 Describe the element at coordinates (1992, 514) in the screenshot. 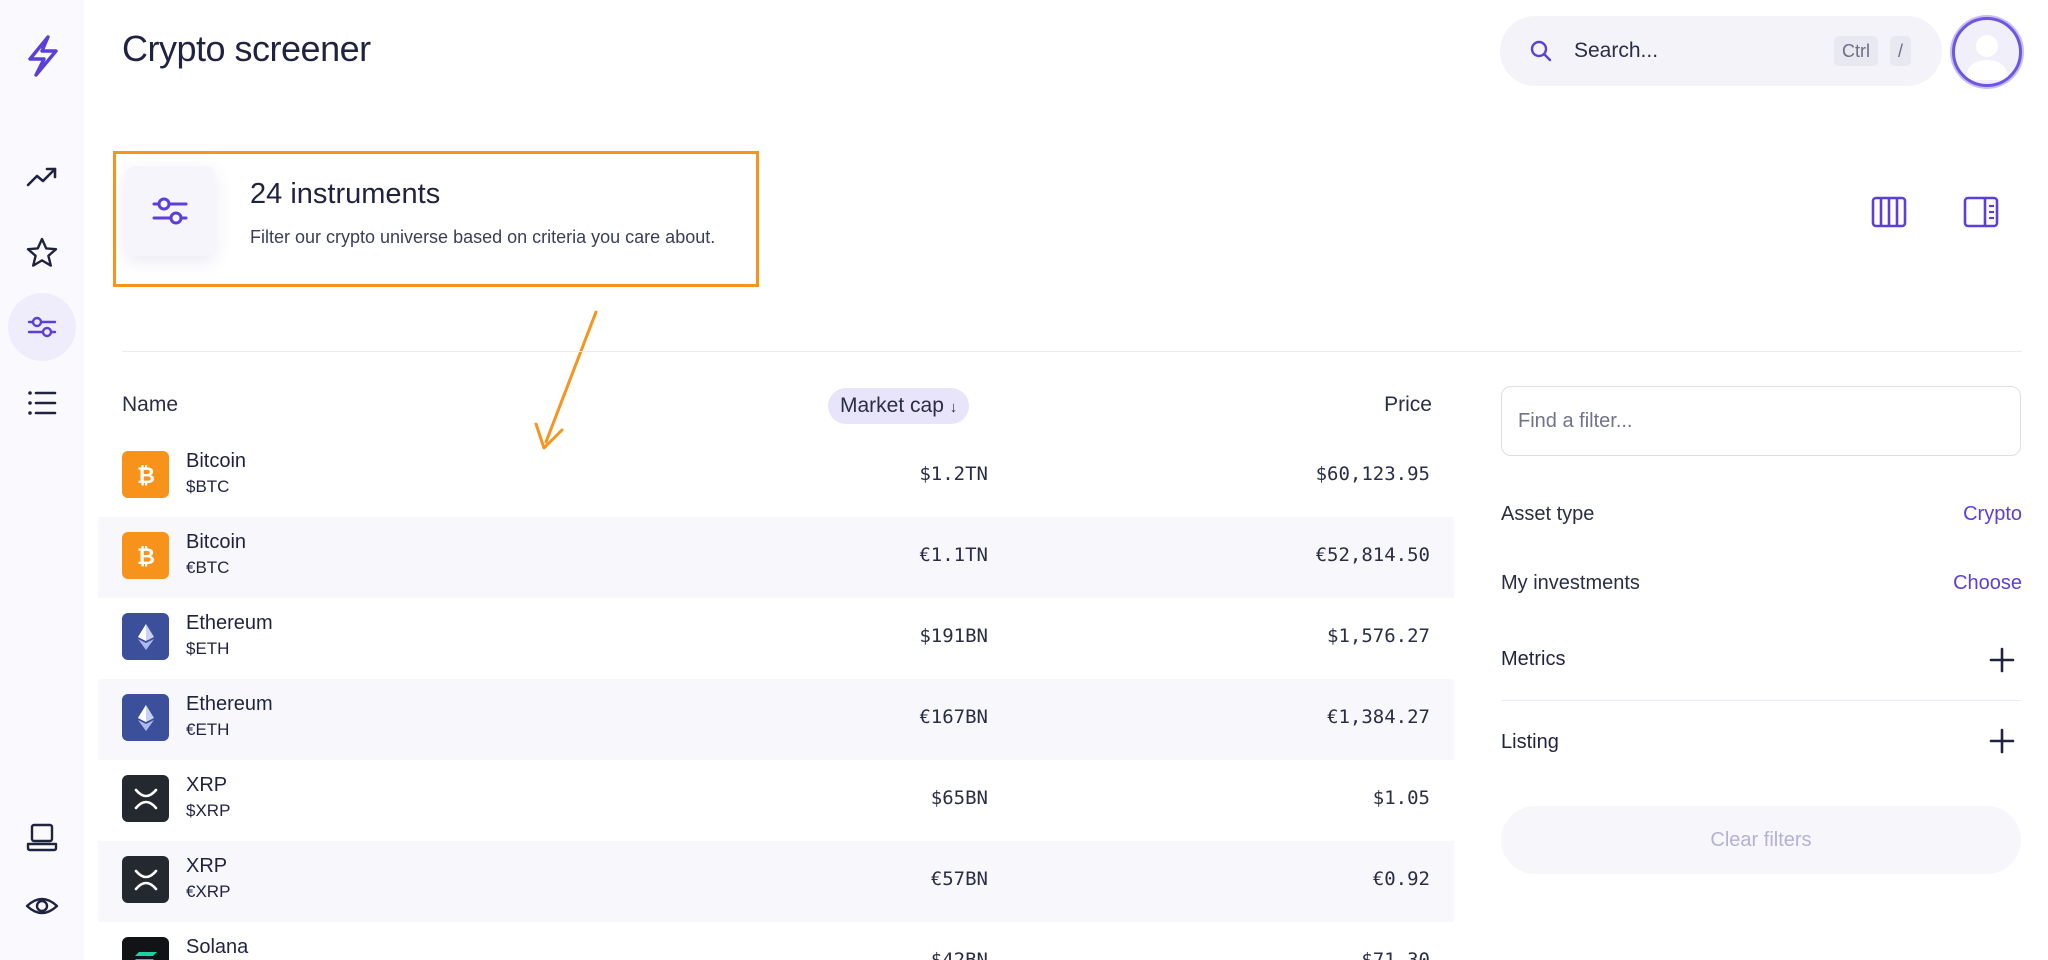

I see `asset-type-value-link: Crypto` at that location.